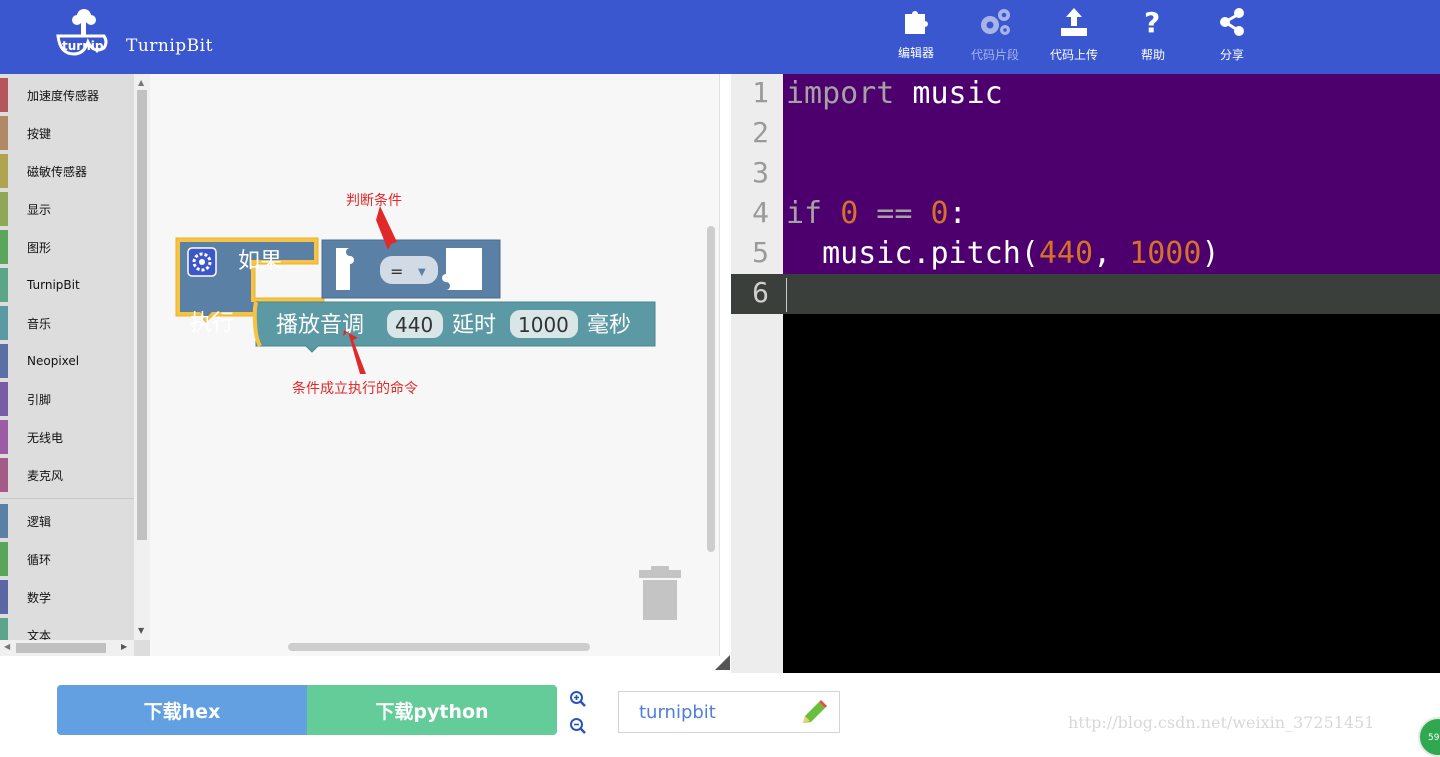 The height and width of the screenshot is (757, 1440). Describe the element at coordinates (1111, 253) in the screenshot. I see `code-token: ,` at that location.